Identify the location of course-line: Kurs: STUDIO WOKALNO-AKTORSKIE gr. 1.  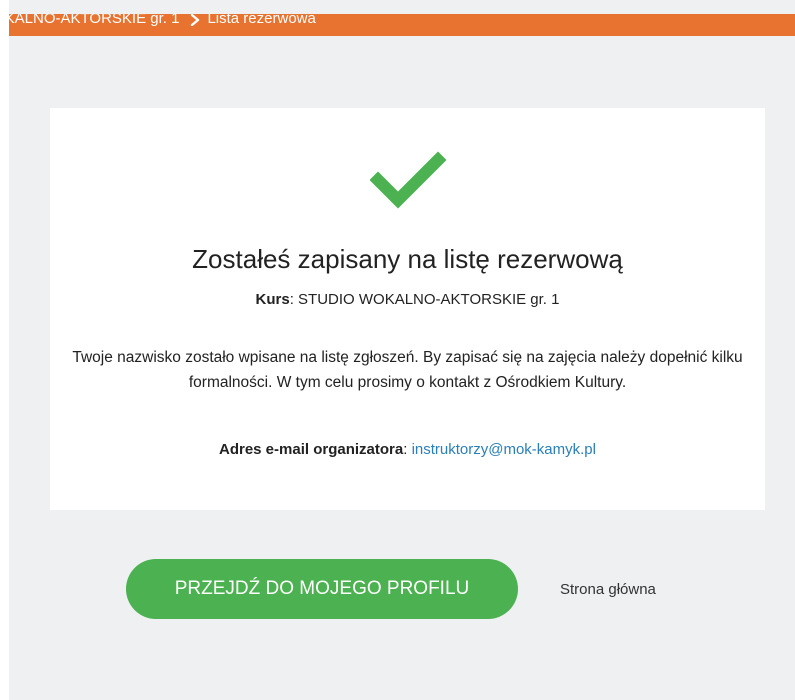
(407, 299).